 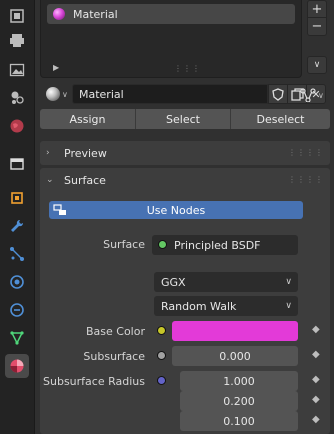 I want to click on material-datablock-row: ∨ Material ✕, so click(x=187, y=94).